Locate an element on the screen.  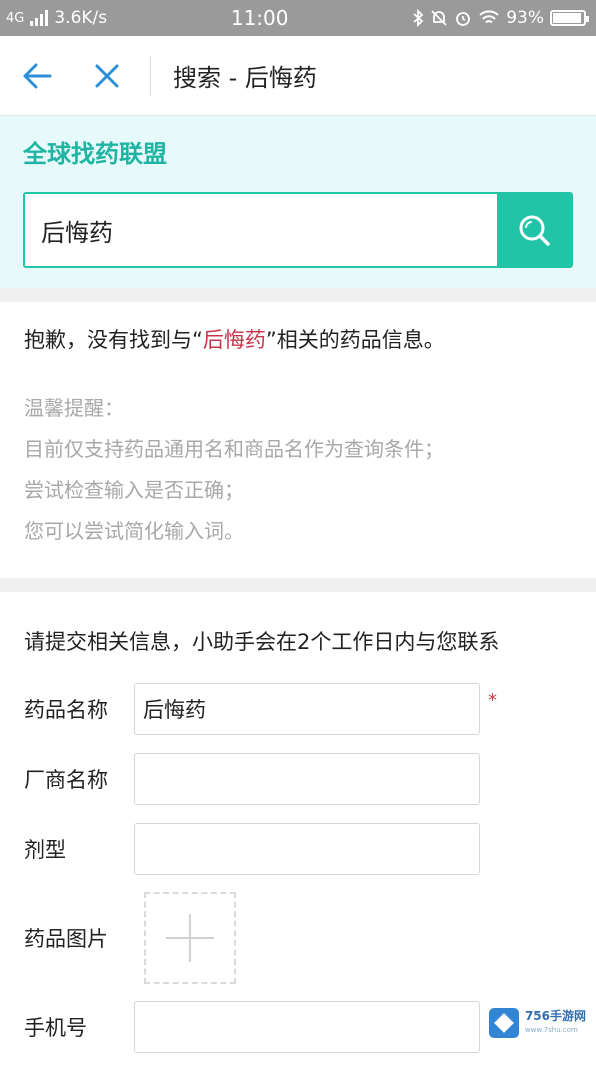
no-result-message: 抱歉，没有找到与“后悔药”相关的药品信息。 is located at coordinates (234, 339).